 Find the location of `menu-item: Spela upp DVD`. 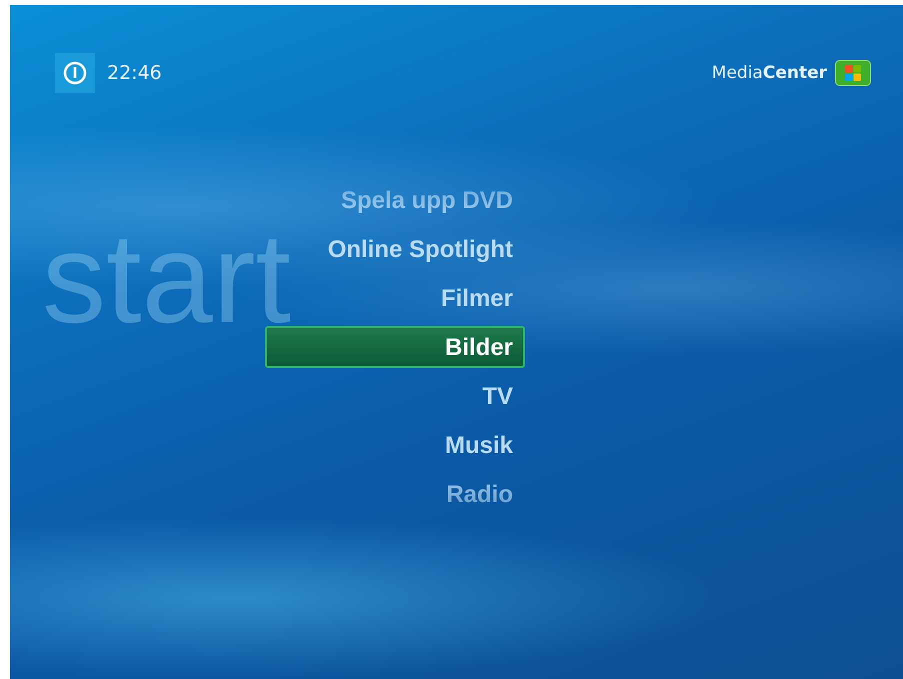

menu-item: Spela upp DVD is located at coordinates (395, 200).